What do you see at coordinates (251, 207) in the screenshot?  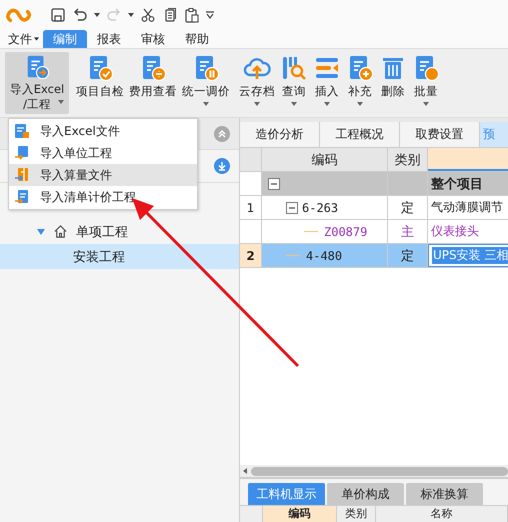 I see `row-number: 1` at bounding box center [251, 207].